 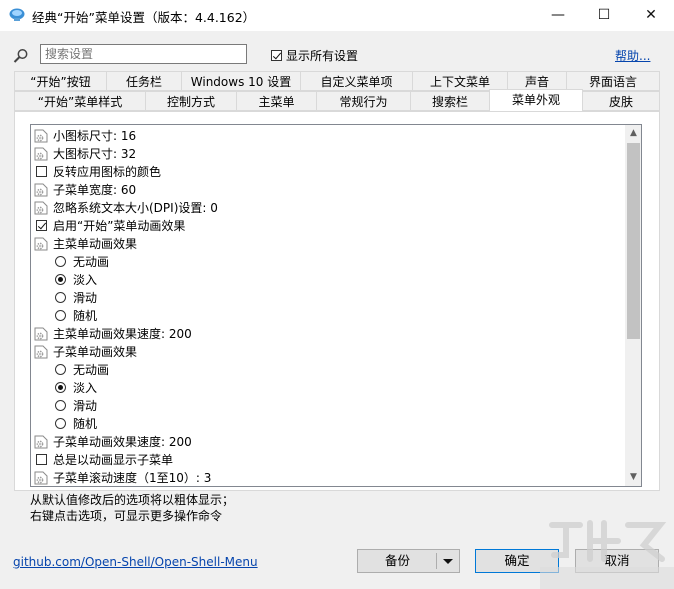 I want to click on tab-windows10-settings: Windows 10 设置, so click(x=241, y=81).